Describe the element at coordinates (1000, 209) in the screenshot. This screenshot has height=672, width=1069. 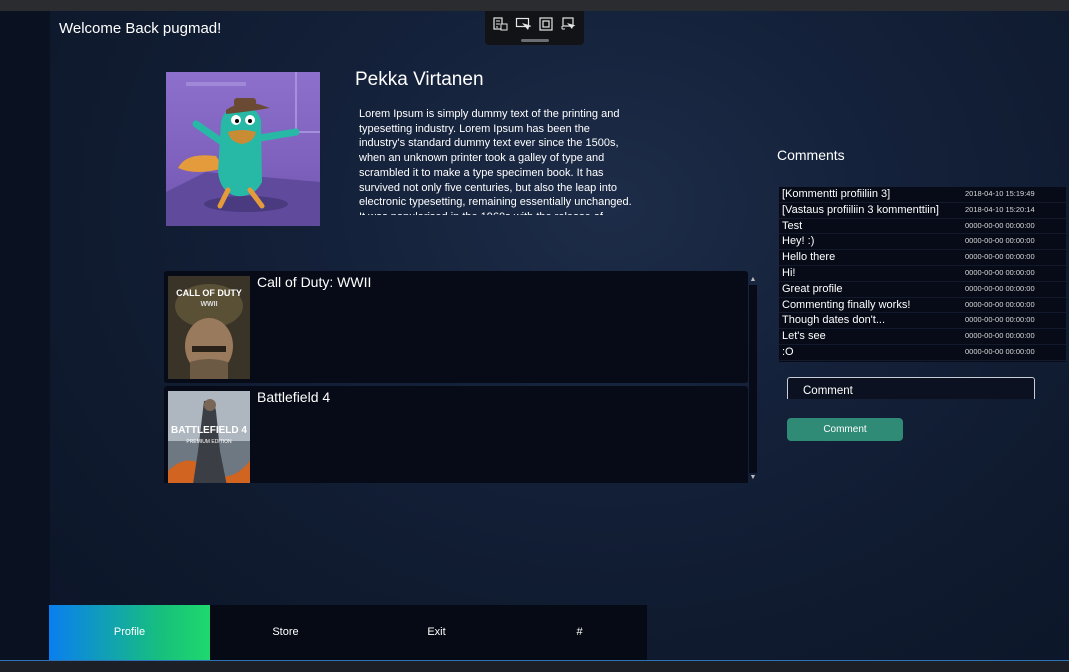
I see `comment-date: 2018-04-10 15:20:14` at that location.